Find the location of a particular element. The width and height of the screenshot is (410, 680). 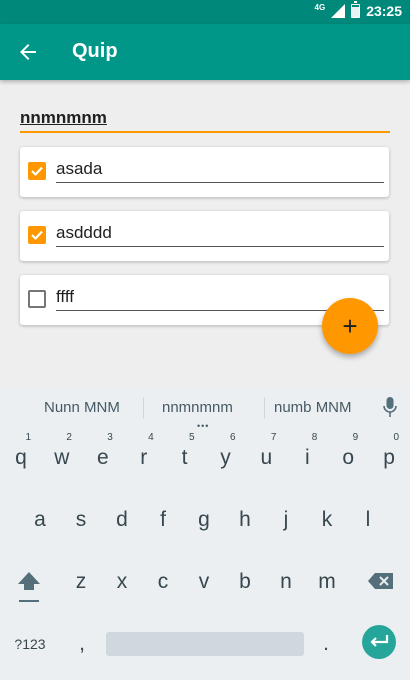

microphone-icon is located at coordinates (390, 407).